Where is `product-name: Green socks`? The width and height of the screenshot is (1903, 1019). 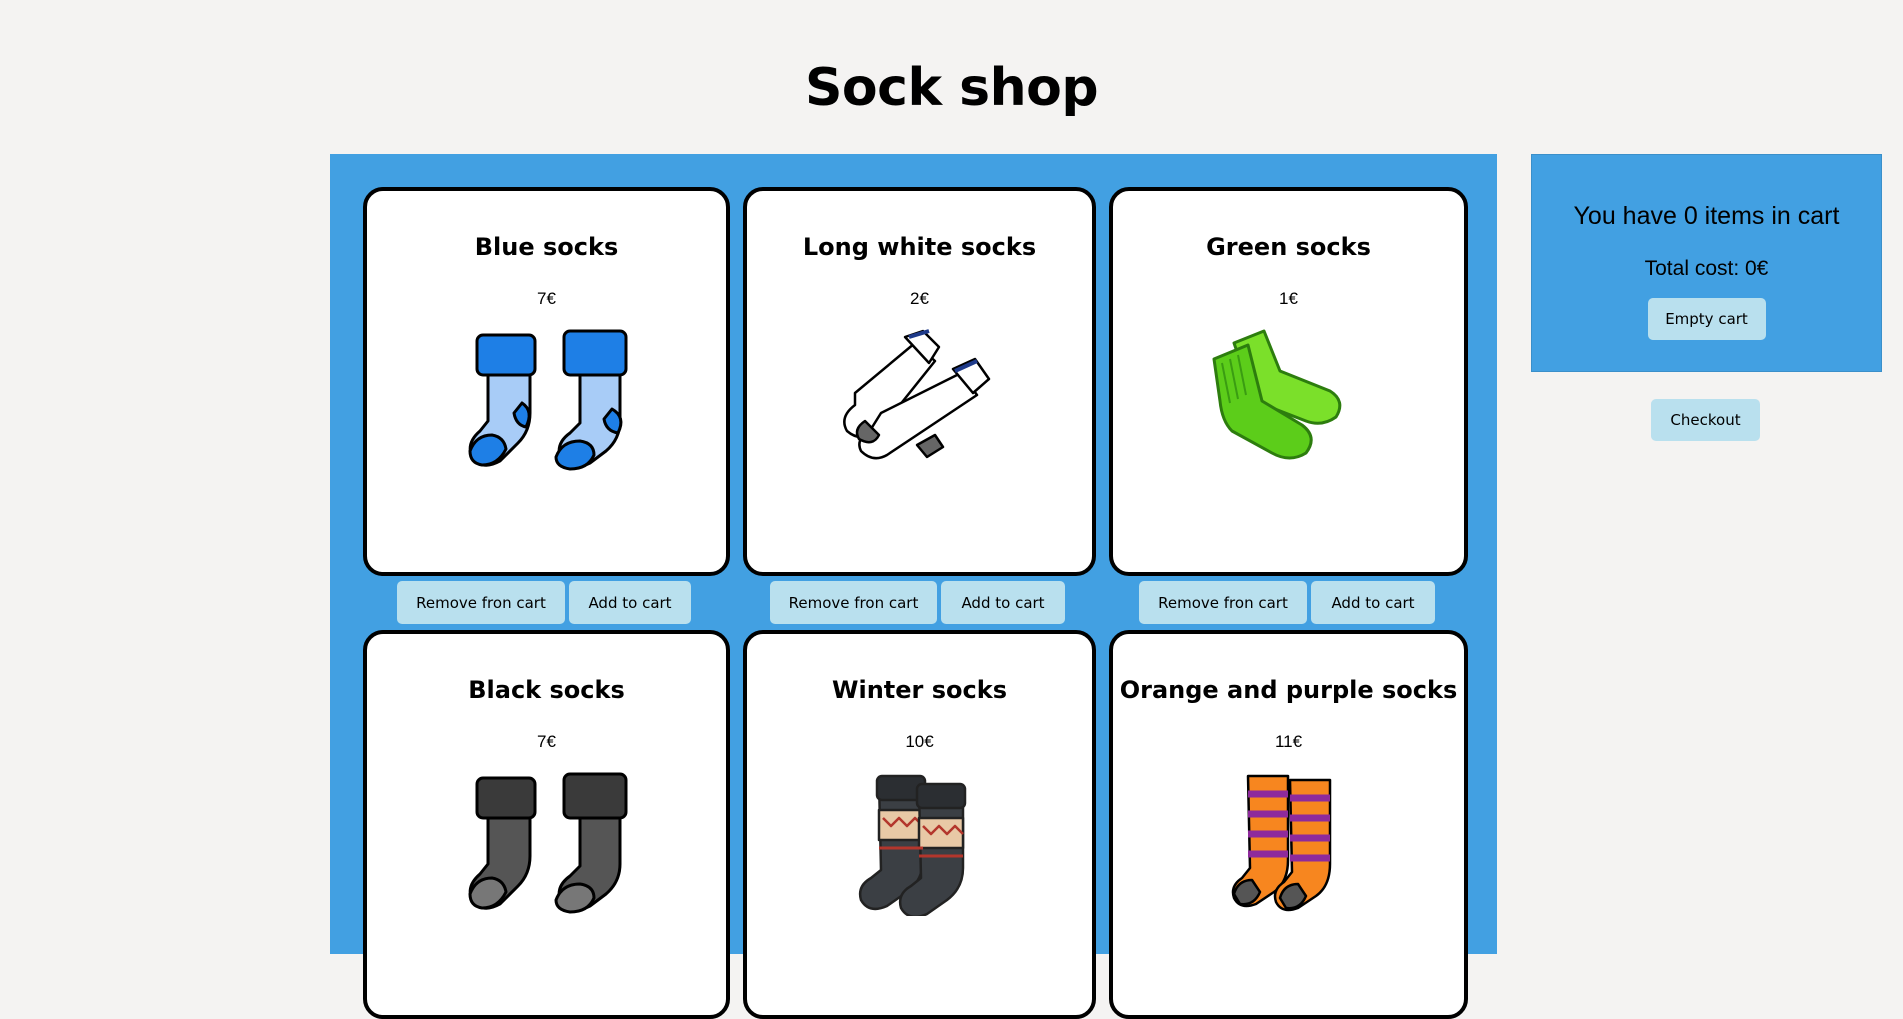 product-name: Green socks is located at coordinates (1288, 247).